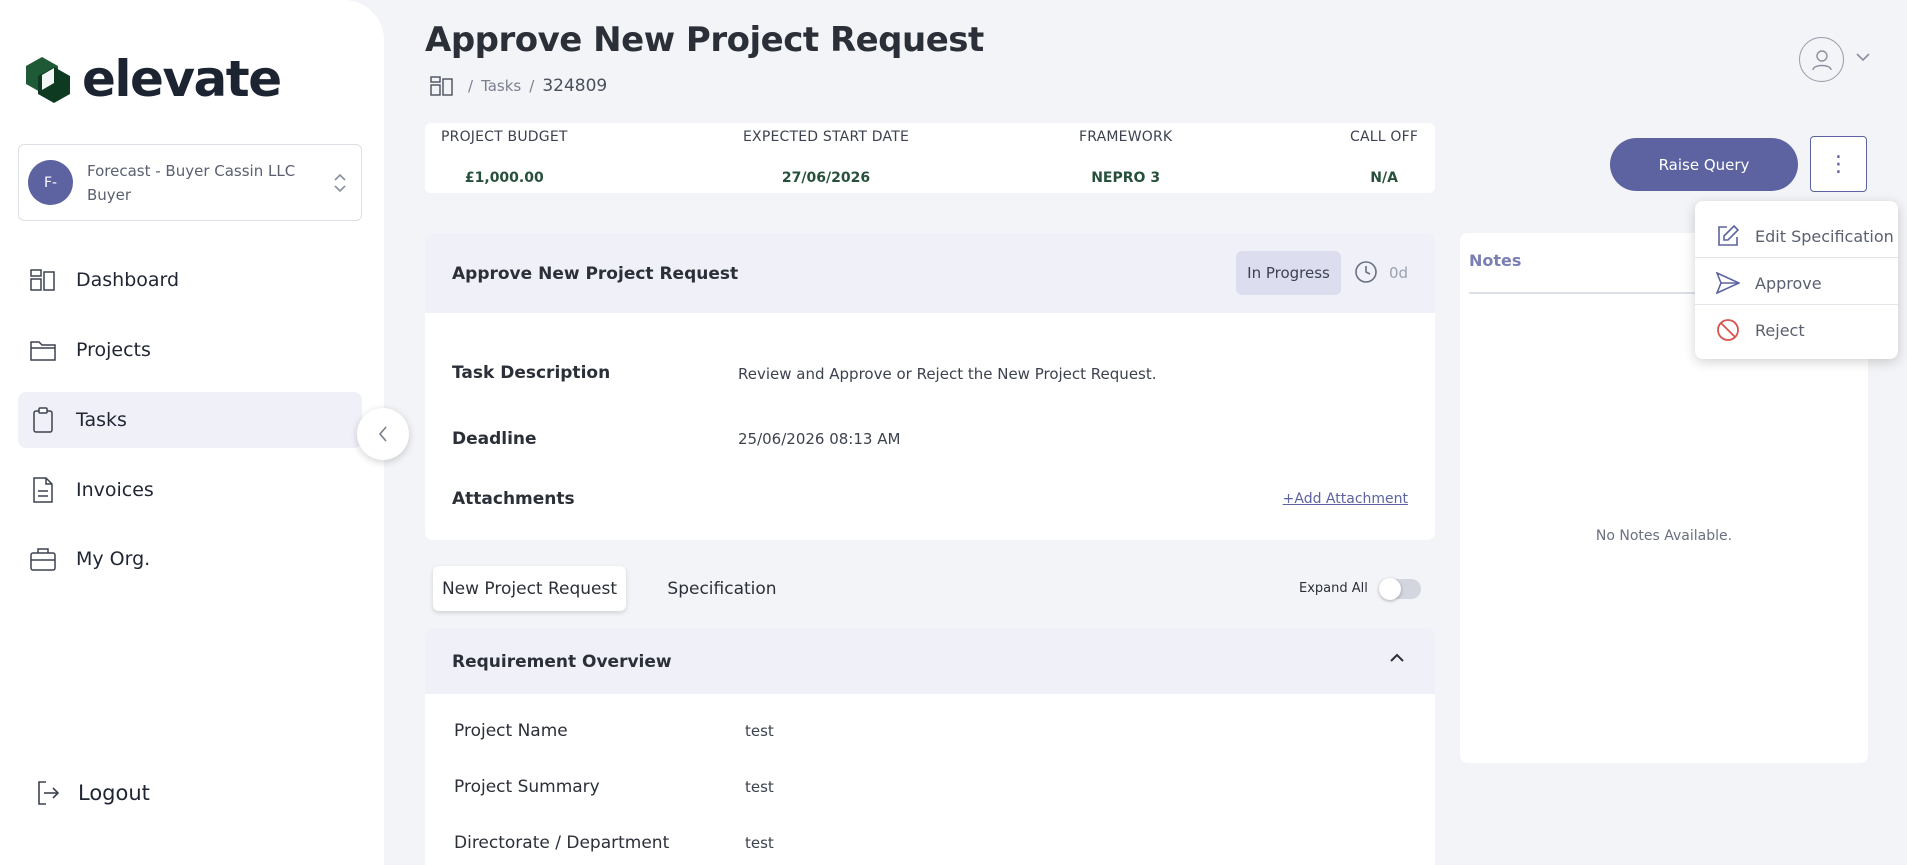 The width and height of the screenshot is (1907, 865). What do you see at coordinates (114, 793) in the screenshot?
I see `logout-label: Logout` at bounding box center [114, 793].